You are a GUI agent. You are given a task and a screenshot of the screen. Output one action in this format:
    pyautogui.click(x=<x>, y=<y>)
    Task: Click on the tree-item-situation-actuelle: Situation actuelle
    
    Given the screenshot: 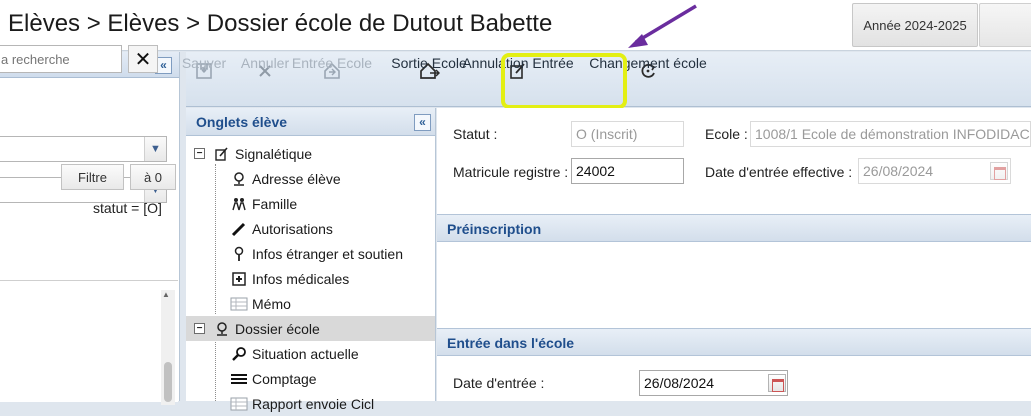 What is the action you would take?
    pyautogui.click(x=294, y=353)
    